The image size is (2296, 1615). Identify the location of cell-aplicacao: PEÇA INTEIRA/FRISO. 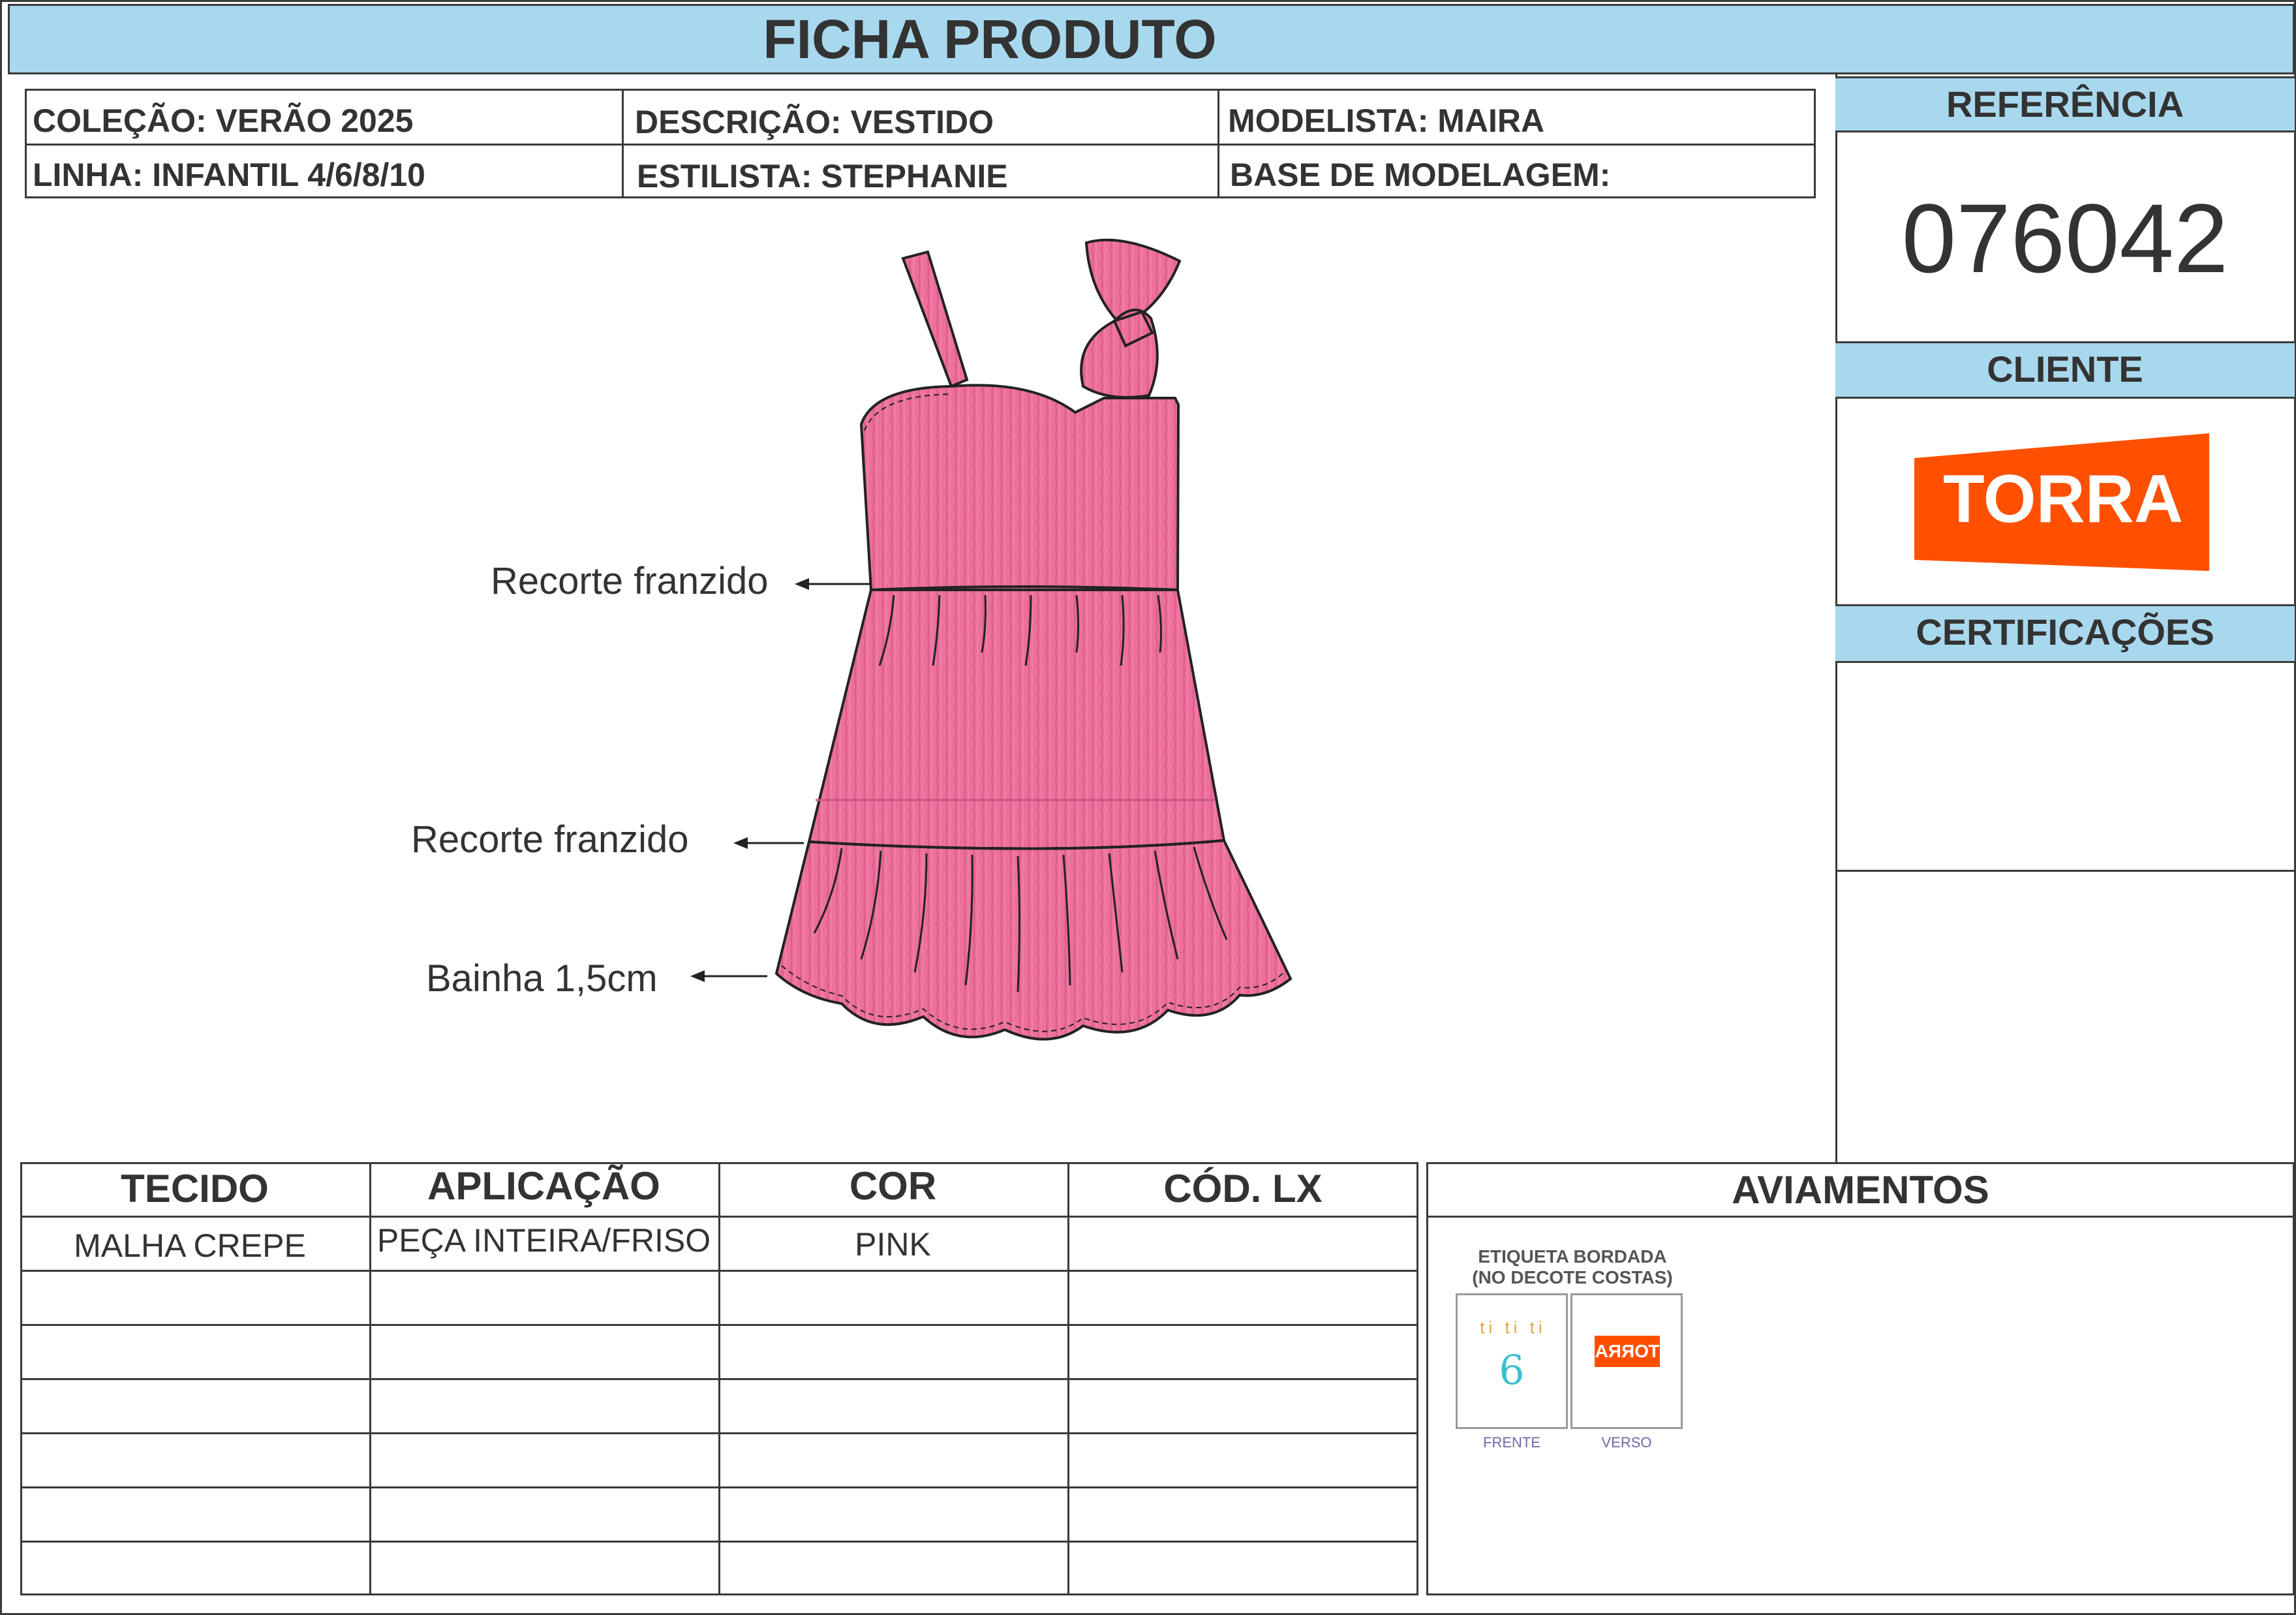
(543, 1240).